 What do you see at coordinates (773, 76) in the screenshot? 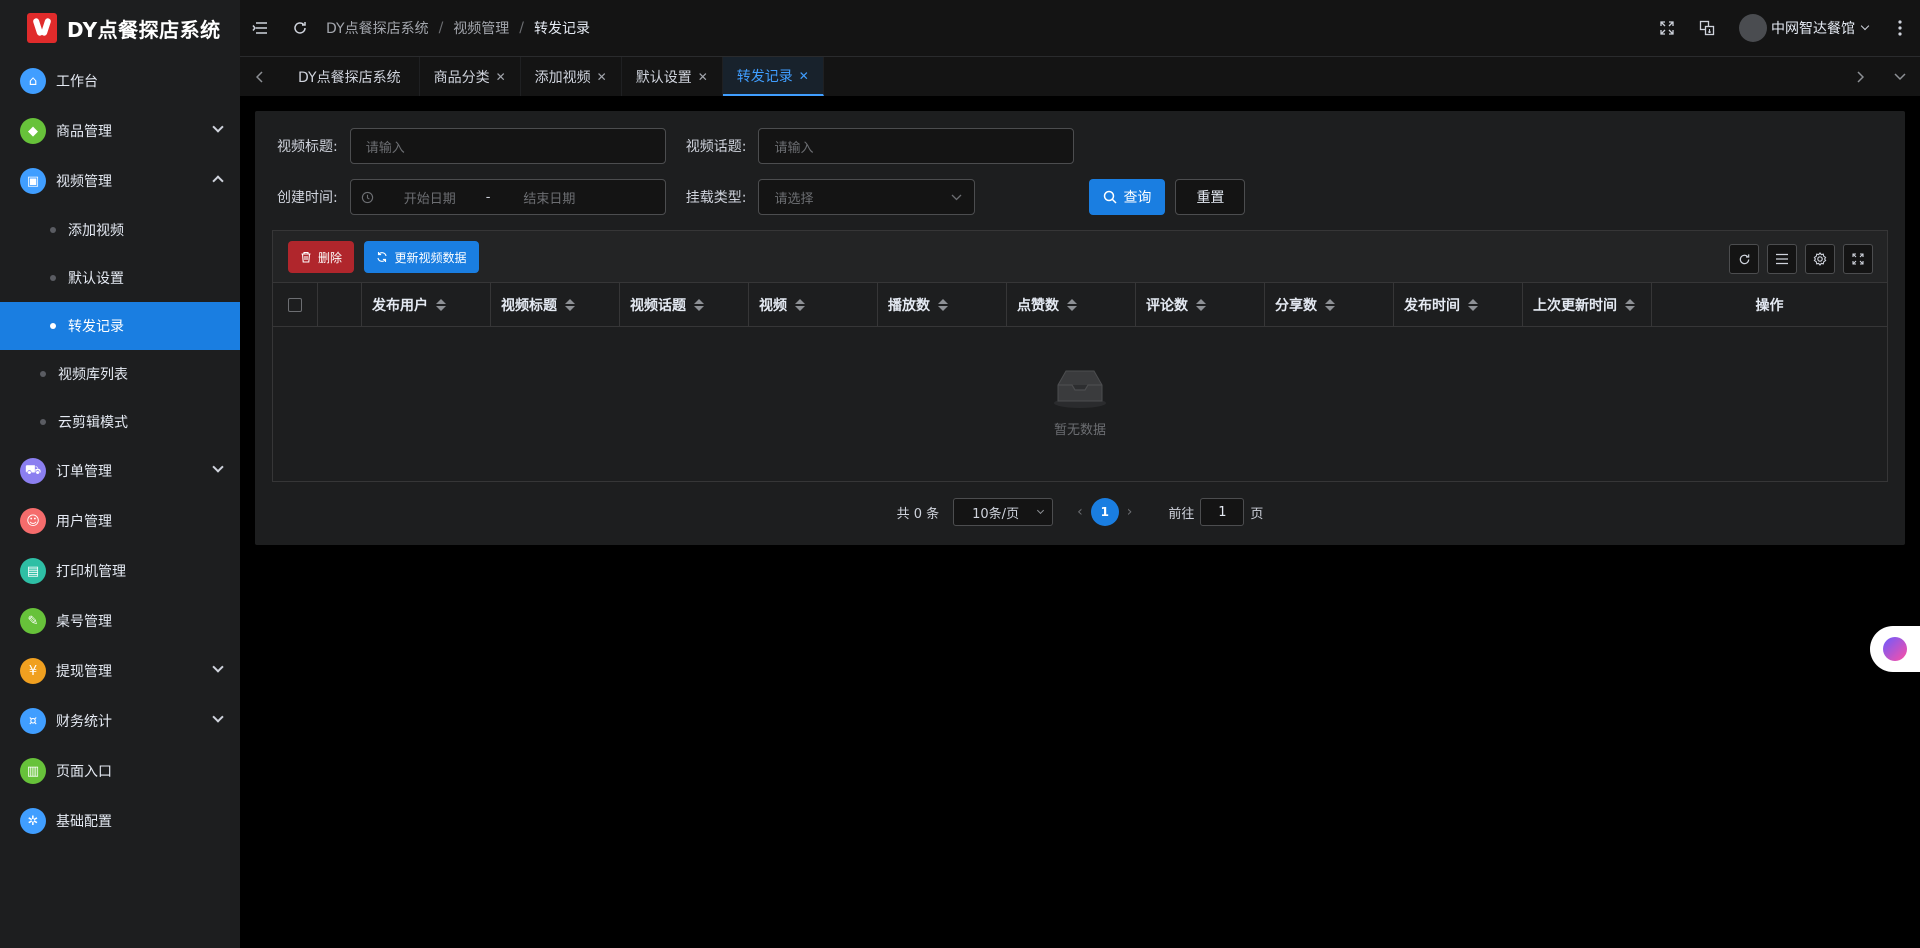
I see `tab-item: 转发记录 ✕` at bounding box center [773, 76].